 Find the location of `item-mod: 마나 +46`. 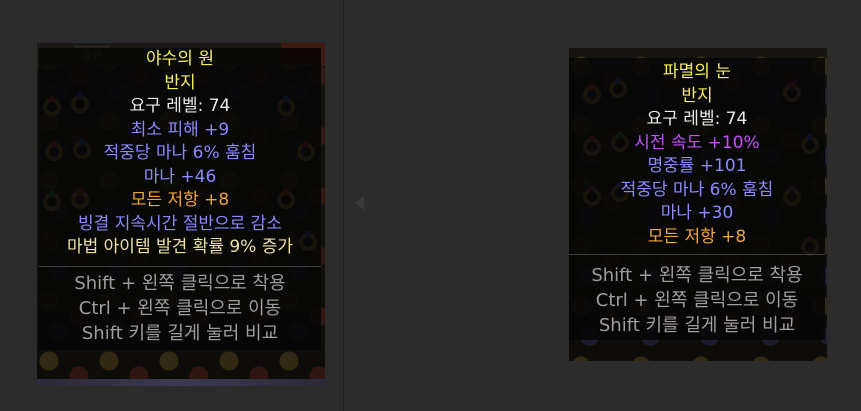

item-mod: 마나 +46 is located at coordinates (180, 176).